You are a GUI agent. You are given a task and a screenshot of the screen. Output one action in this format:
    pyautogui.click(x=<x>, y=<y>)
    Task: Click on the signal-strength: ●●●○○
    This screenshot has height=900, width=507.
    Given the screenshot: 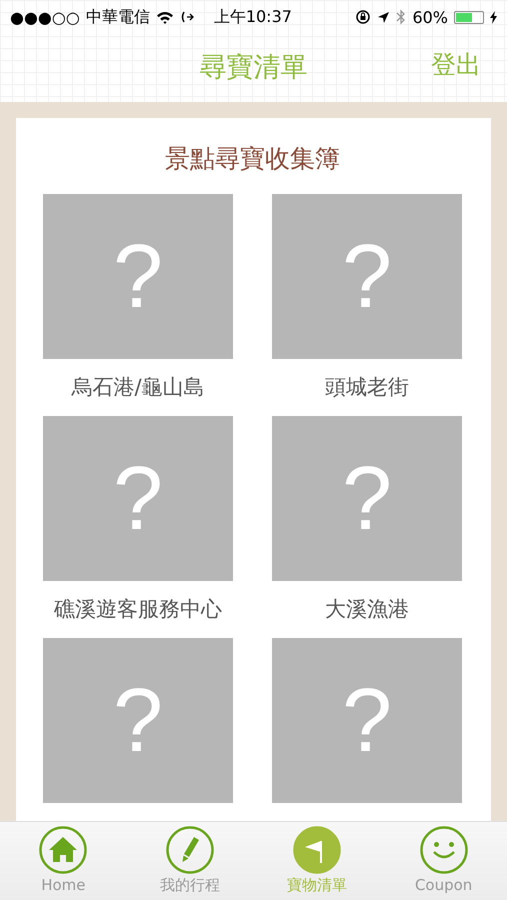 What is the action you would take?
    pyautogui.click(x=45, y=17)
    